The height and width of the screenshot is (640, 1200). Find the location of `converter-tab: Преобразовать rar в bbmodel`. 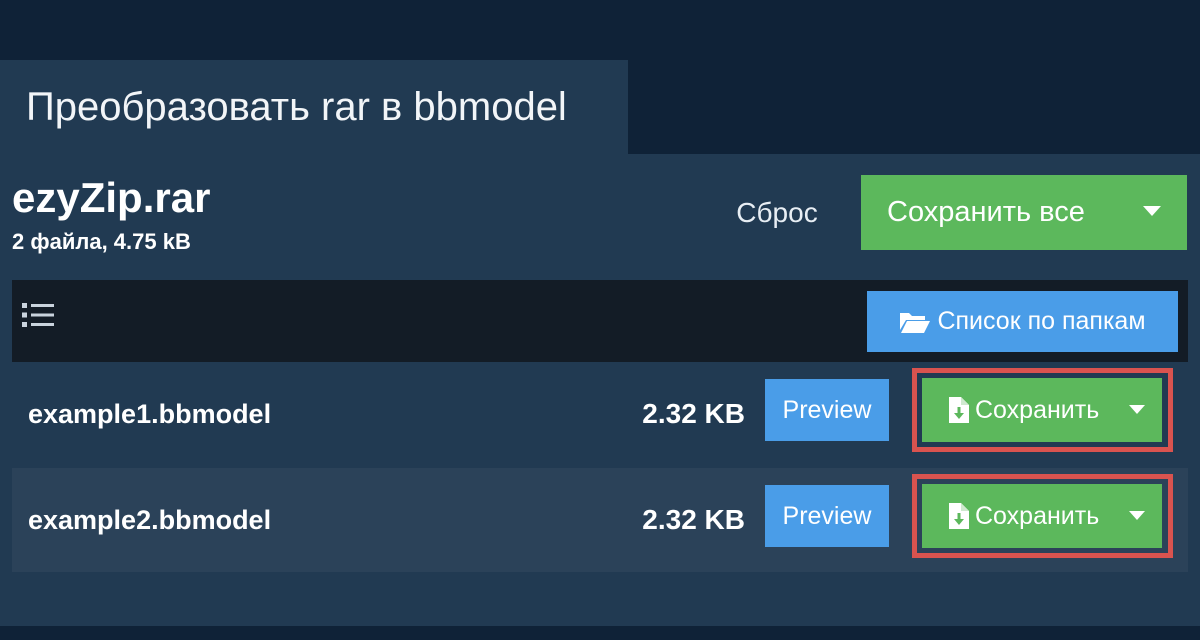

converter-tab: Преобразовать rar в bbmodel is located at coordinates (314, 107).